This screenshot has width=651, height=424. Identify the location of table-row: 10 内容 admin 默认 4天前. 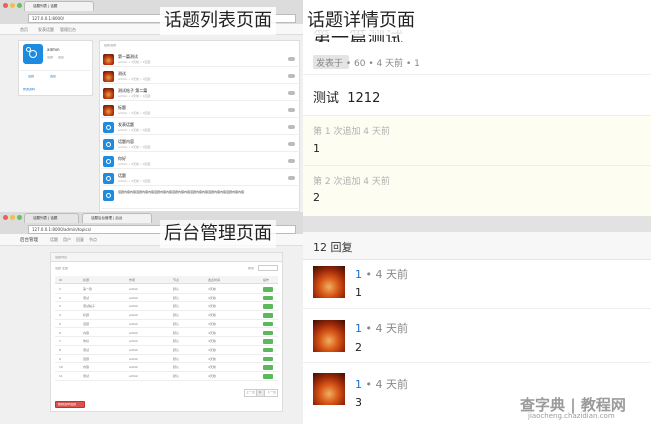
(166, 367).